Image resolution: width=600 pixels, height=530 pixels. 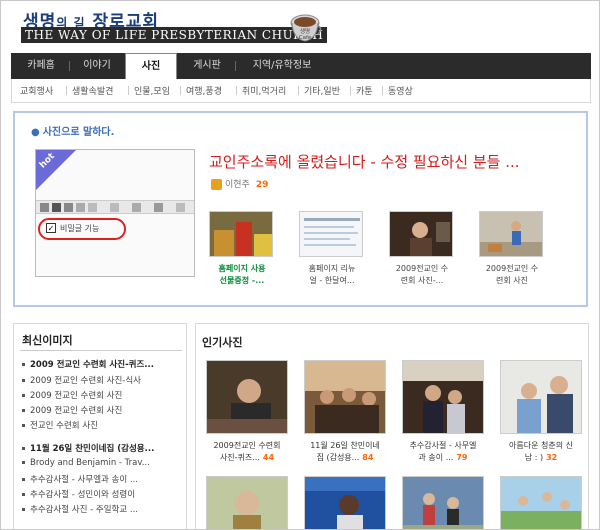 What do you see at coordinates (322, 90) in the screenshot?
I see `category-other-general: 기타,일반` at bounding box center [322, 90].